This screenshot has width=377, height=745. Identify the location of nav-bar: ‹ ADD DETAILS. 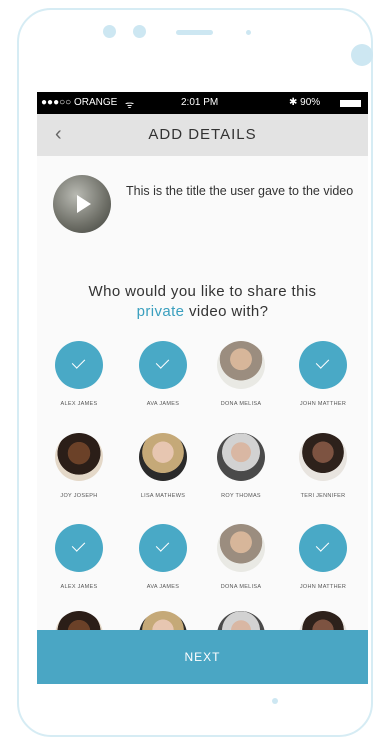
(202, 135).